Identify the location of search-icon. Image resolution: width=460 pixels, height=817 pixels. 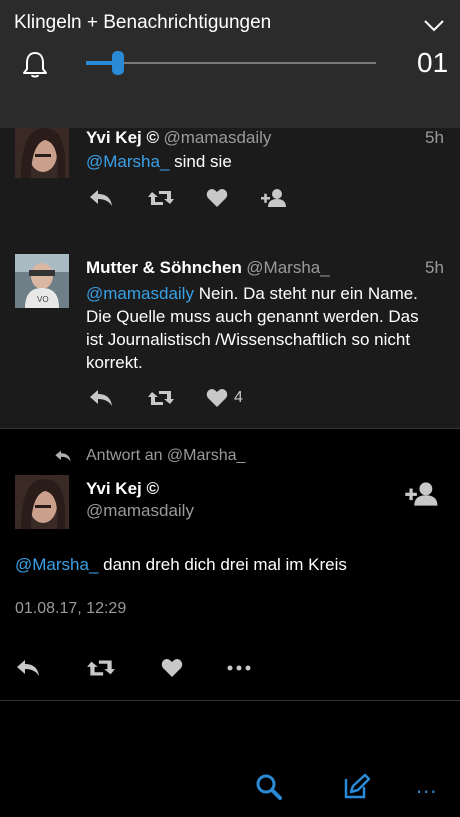
(269, 787).